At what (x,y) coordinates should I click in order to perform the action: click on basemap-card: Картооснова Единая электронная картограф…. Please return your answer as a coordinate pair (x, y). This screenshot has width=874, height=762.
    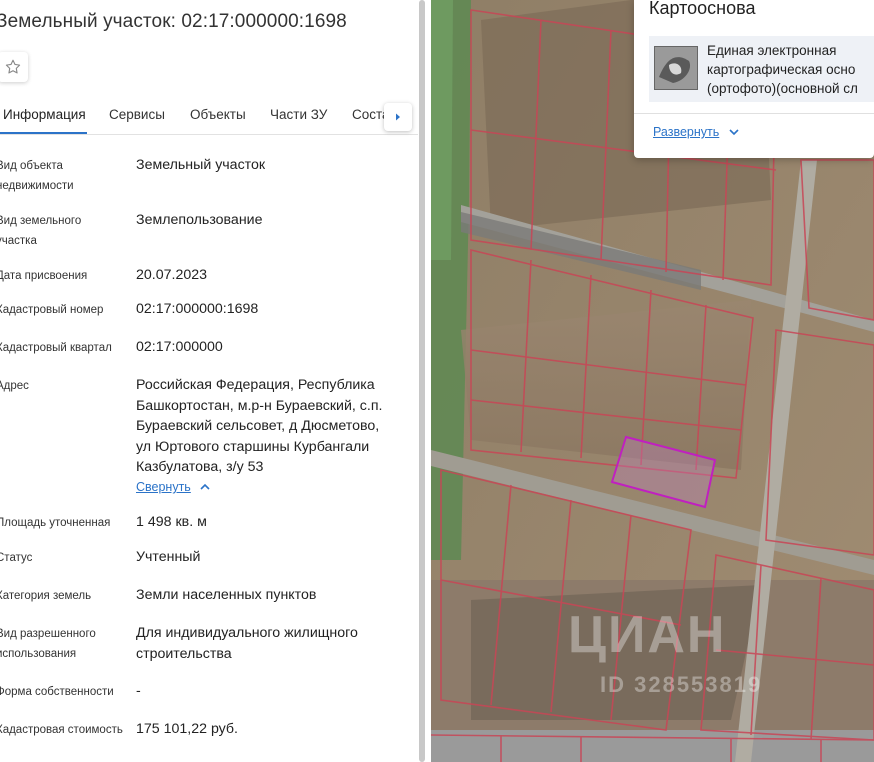
    Looking at the image, I should click on (754, 79).